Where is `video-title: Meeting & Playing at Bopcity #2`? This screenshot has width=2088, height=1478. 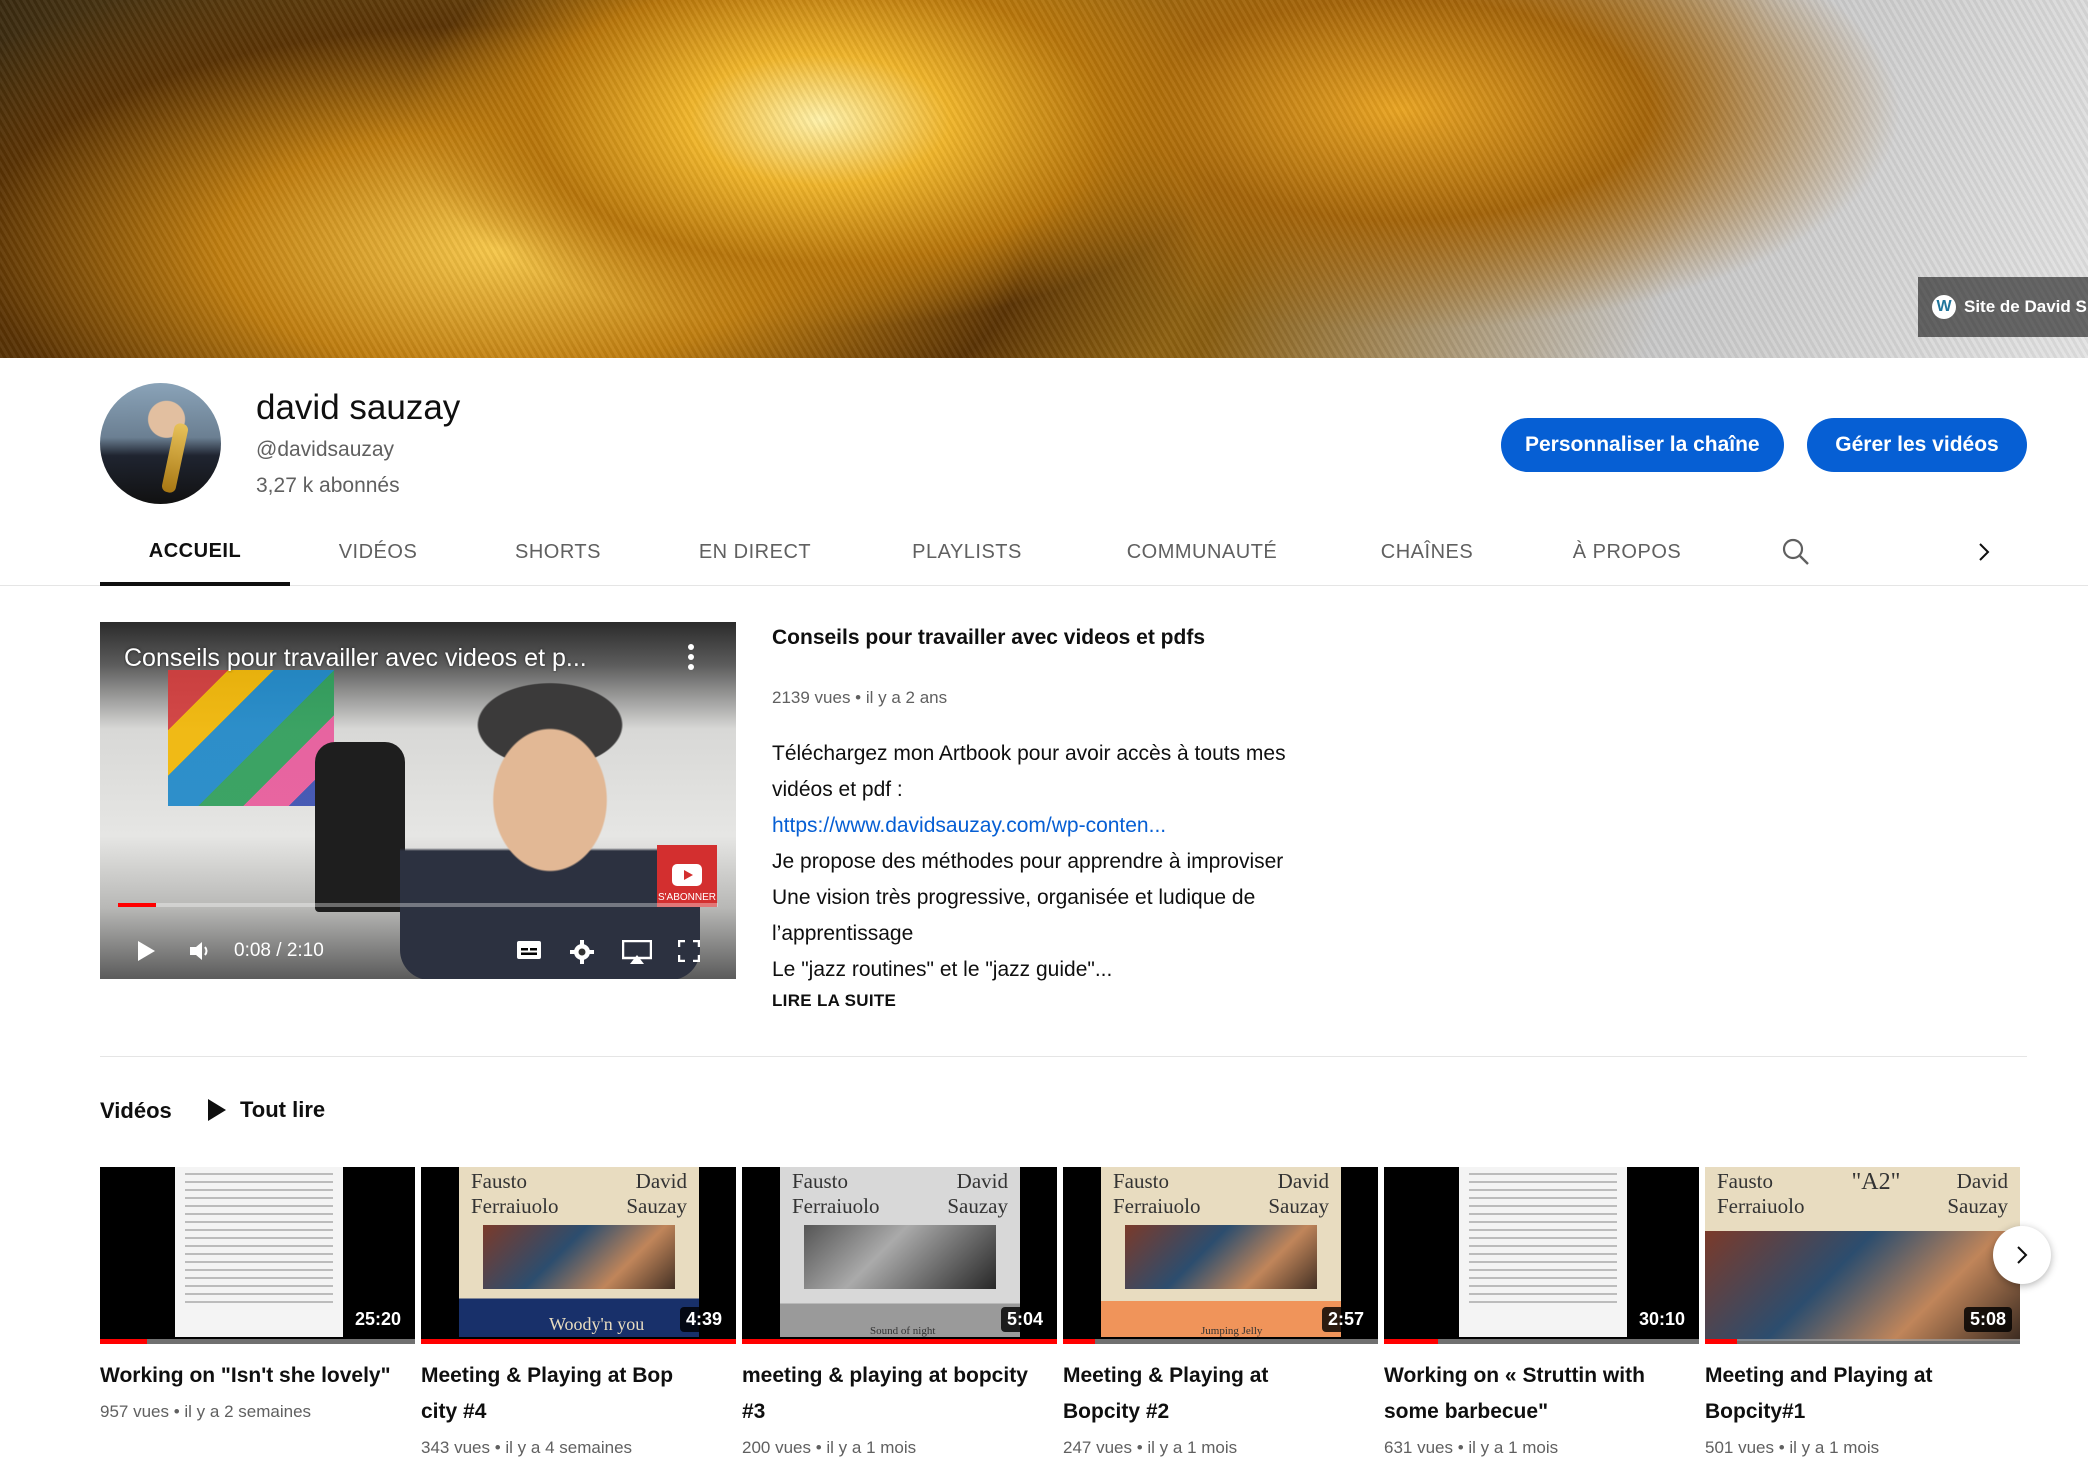 video-title: Meeting & Playing at Bopcity #2 is located at coordinates (1220, 1394).